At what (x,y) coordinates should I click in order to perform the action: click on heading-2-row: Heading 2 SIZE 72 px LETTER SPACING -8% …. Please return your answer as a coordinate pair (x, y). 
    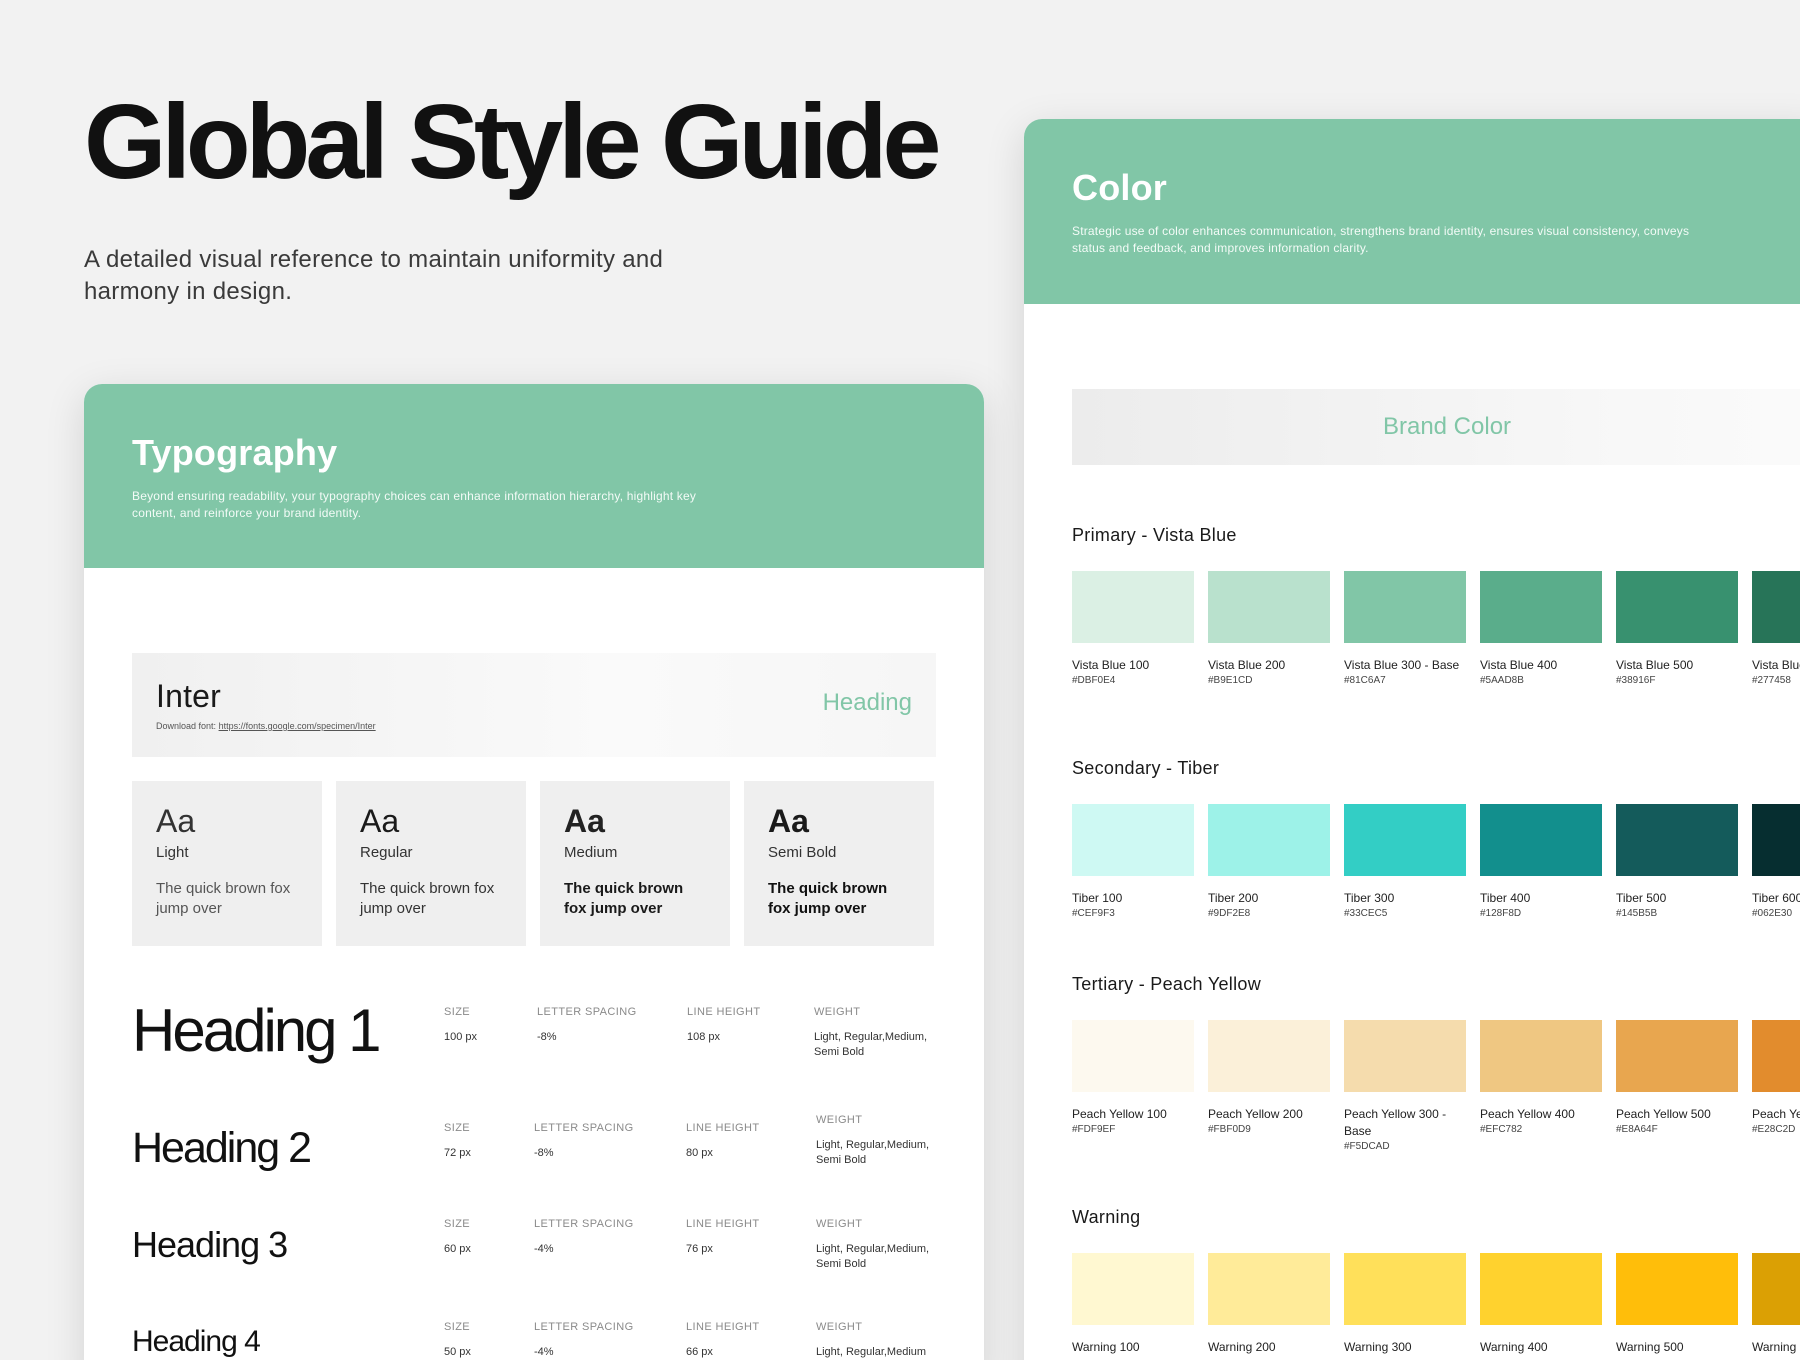
    Looking at the image, I should click on (542, 1158).